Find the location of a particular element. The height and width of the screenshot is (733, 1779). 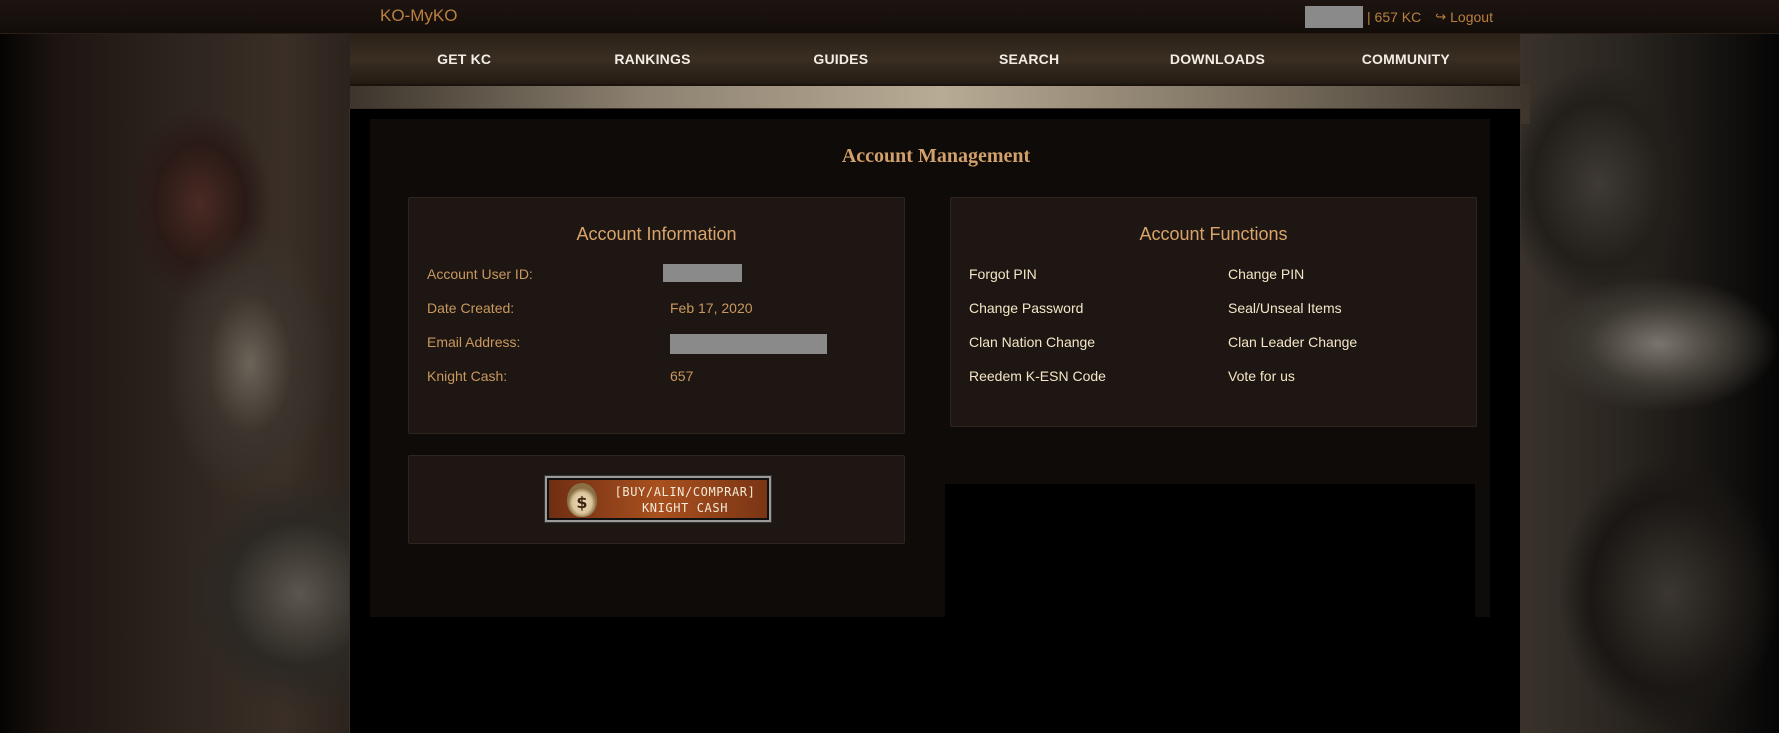

seal-unseal-items-link: Seal/Unseal Items is located at coordinates (1285, 308).